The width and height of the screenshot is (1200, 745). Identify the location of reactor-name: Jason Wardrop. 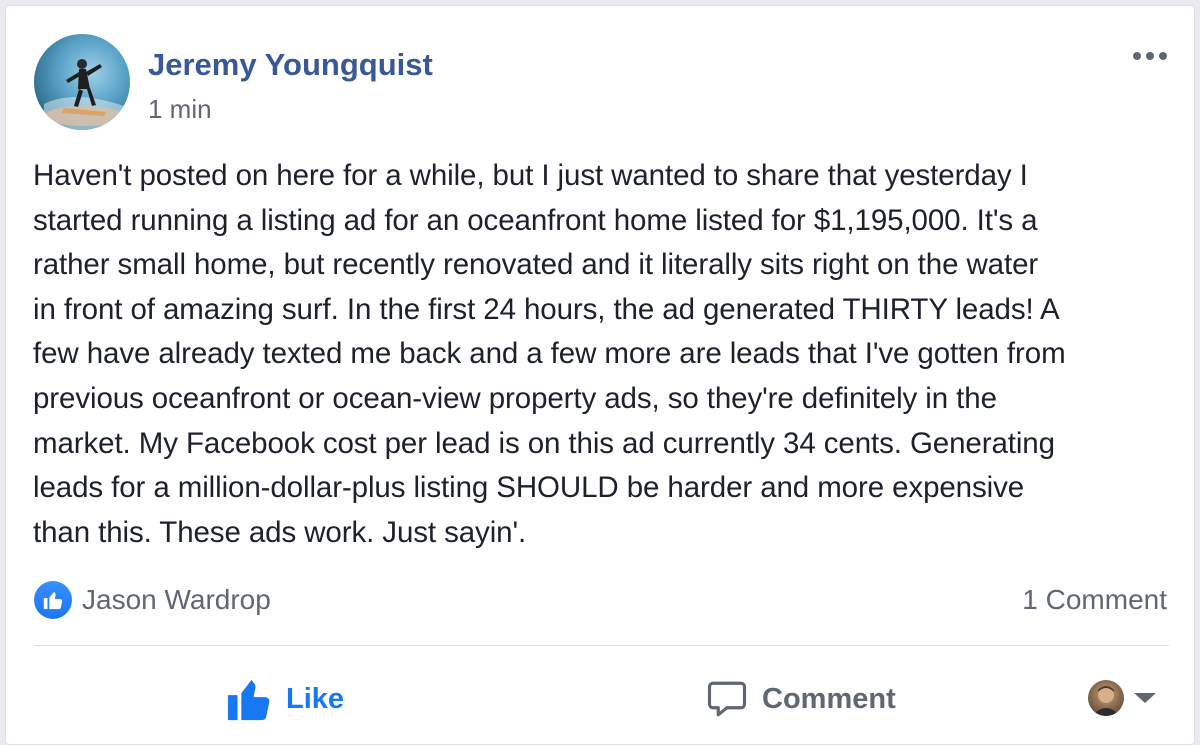
(176, 600).